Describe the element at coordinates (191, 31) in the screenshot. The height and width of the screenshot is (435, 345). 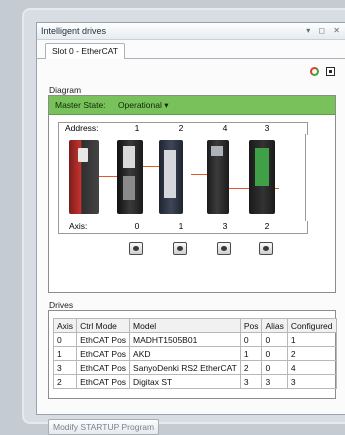
I see `window-titlebar: Intelligent drives ▾ ◻ ✕` at that location.